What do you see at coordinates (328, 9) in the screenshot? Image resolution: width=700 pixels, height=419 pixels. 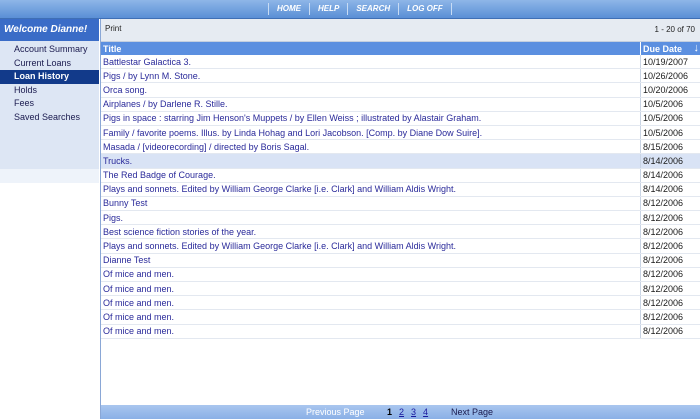 I see `nav-help: HELP` at bounding box center [328, 9].